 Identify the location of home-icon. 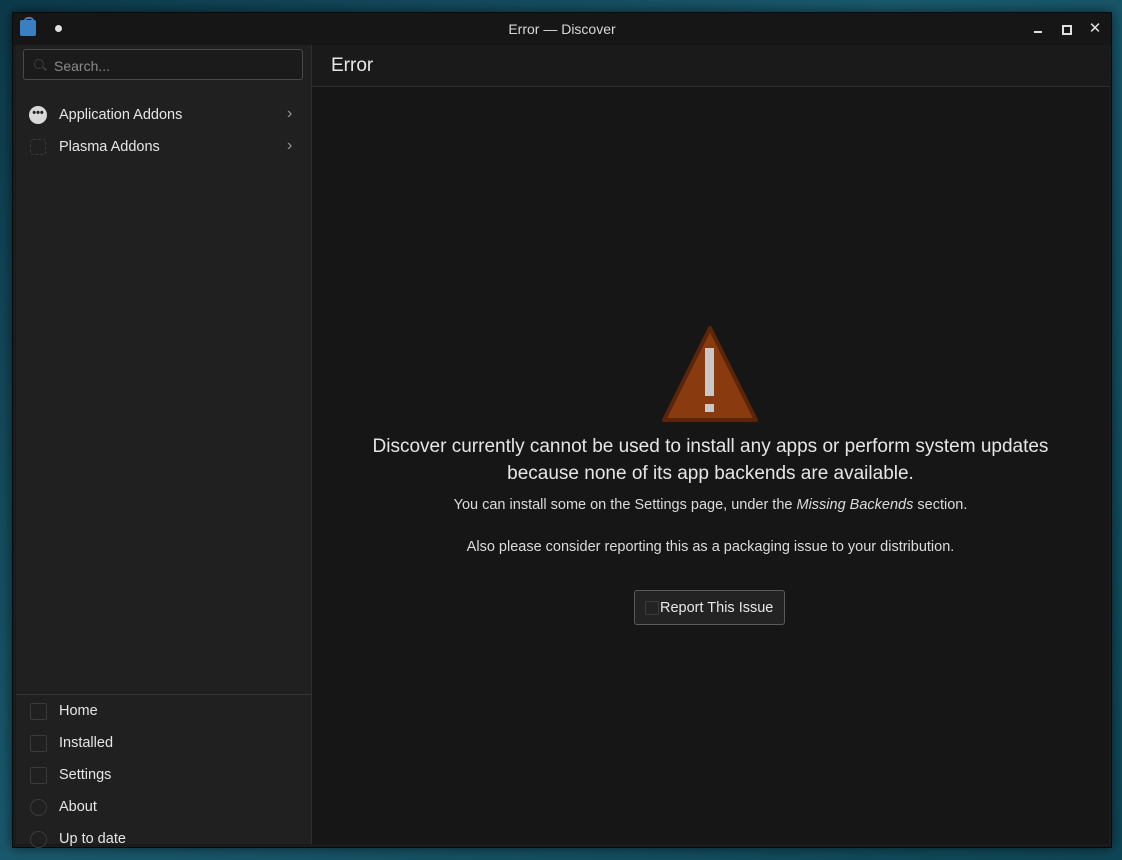
(38, 711).